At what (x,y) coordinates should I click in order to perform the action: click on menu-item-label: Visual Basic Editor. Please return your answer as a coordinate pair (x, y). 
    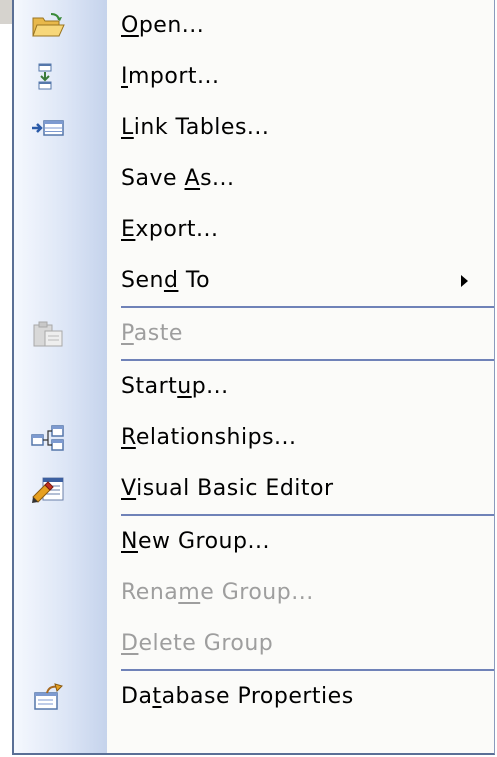
    Looking at the image, I should click on (227, 488).